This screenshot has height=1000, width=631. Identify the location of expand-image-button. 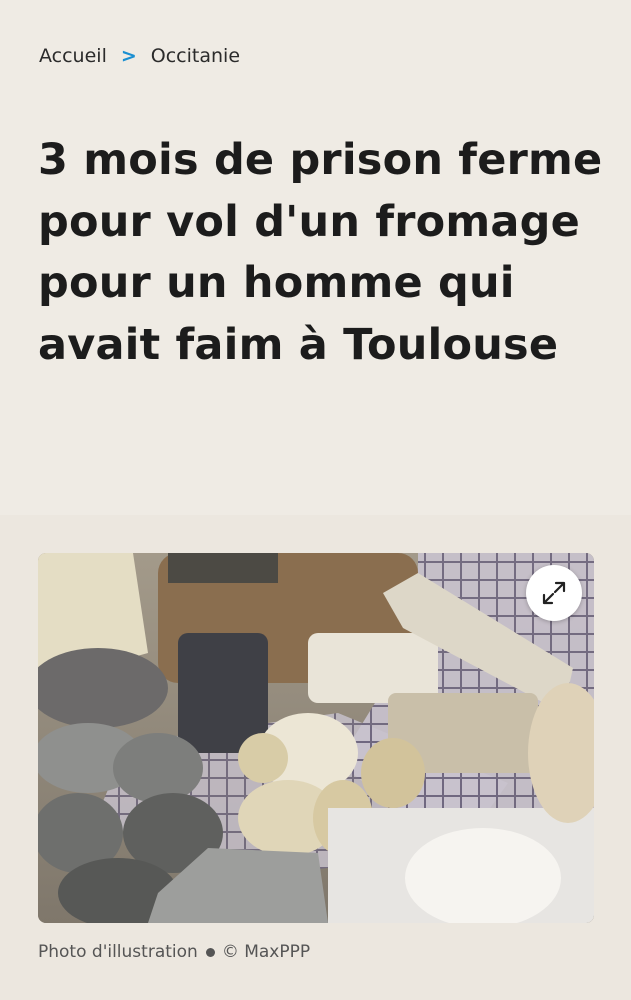
(554, 593).